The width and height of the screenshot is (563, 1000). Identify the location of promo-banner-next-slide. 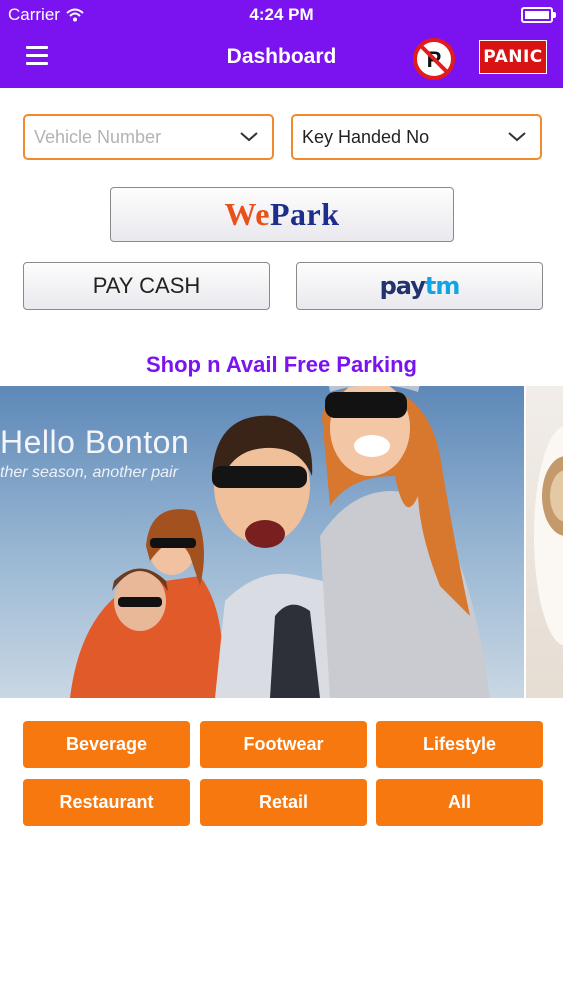
(544, 542).